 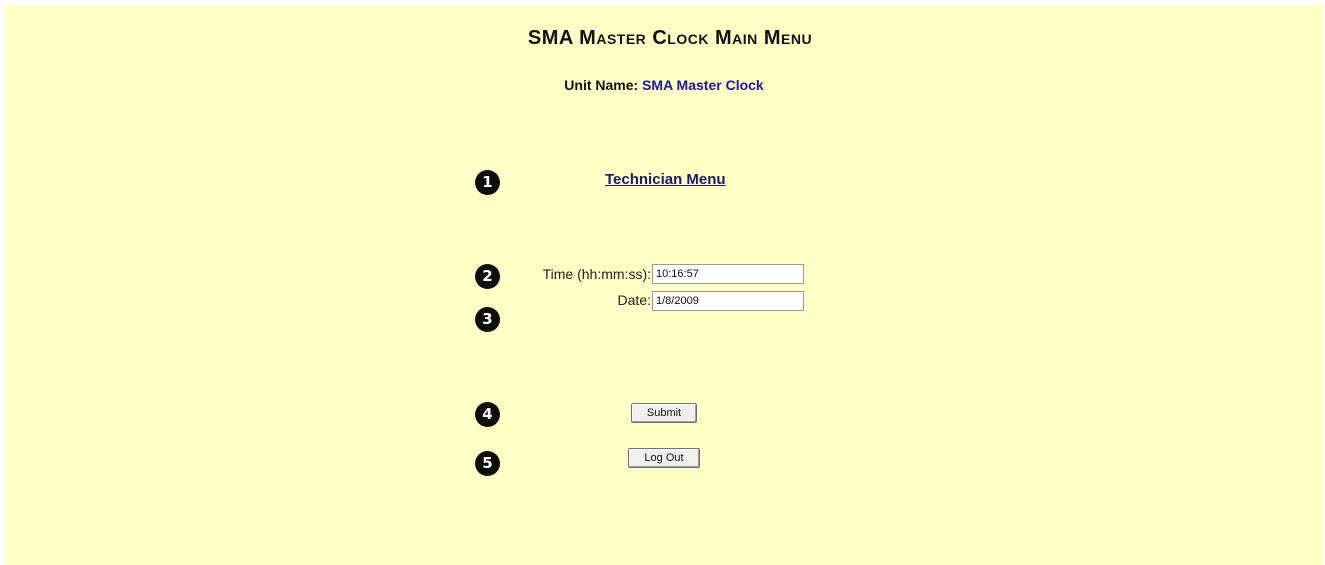 What do you see at coordinates (670, 38) in the screenshot?
I see `page-title: SMA Master Clock Main Menu` at bounding box center [670, 38].